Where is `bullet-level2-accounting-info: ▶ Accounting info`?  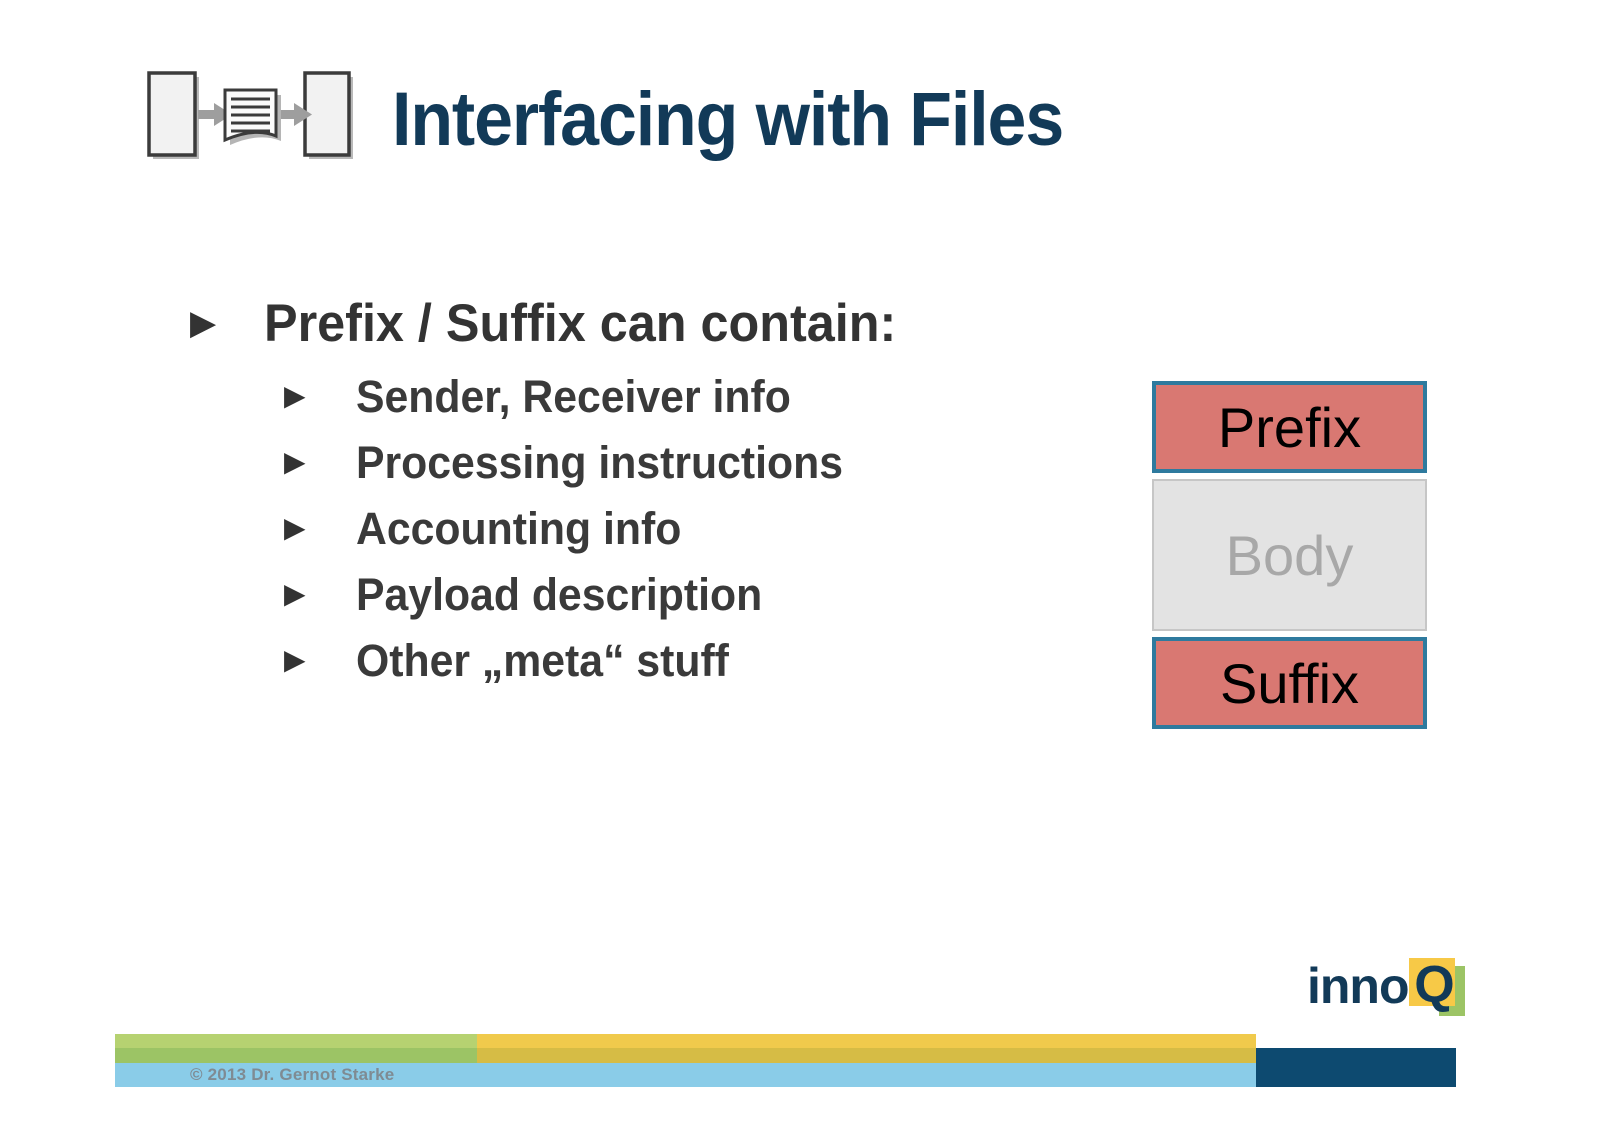 bullet-level2-accounting-info: ▶ Accounting info is located at coordinates (650, 529).